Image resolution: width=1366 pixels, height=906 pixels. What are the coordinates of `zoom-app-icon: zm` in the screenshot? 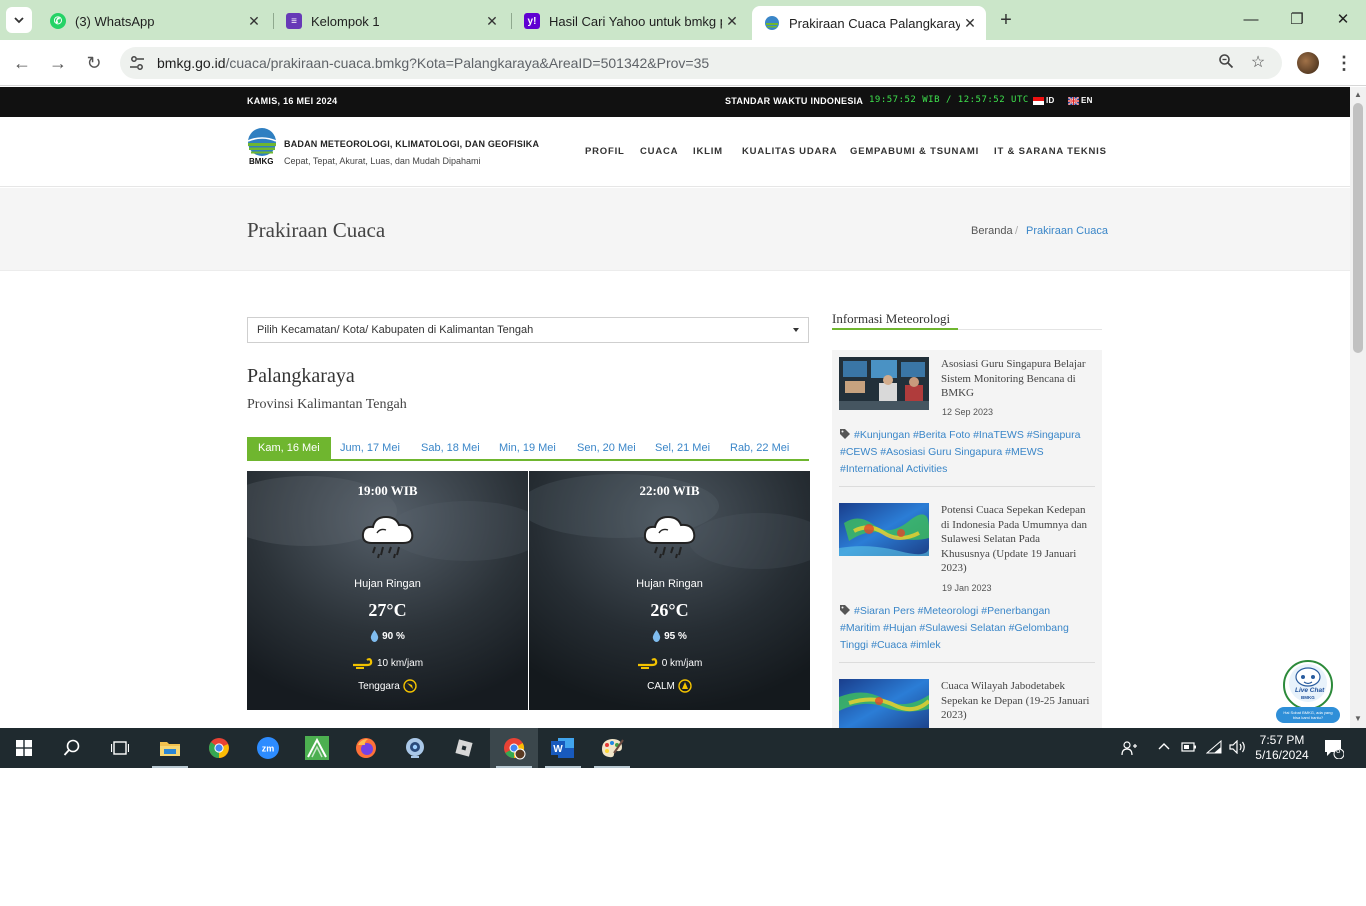 It's located at (268, 748).